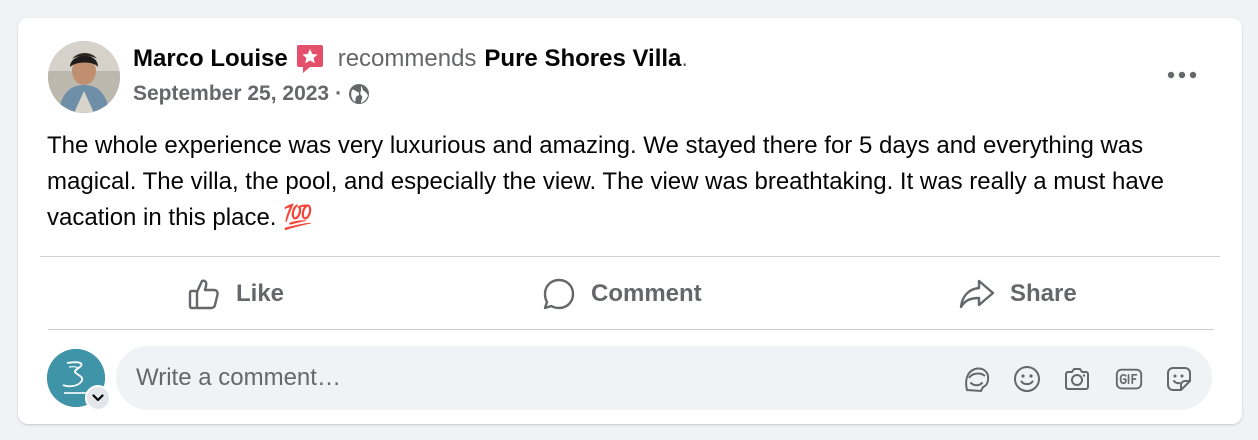 This screenshot has width=1258, height=440. I want to click on emoji-button, so click(1027, 379).